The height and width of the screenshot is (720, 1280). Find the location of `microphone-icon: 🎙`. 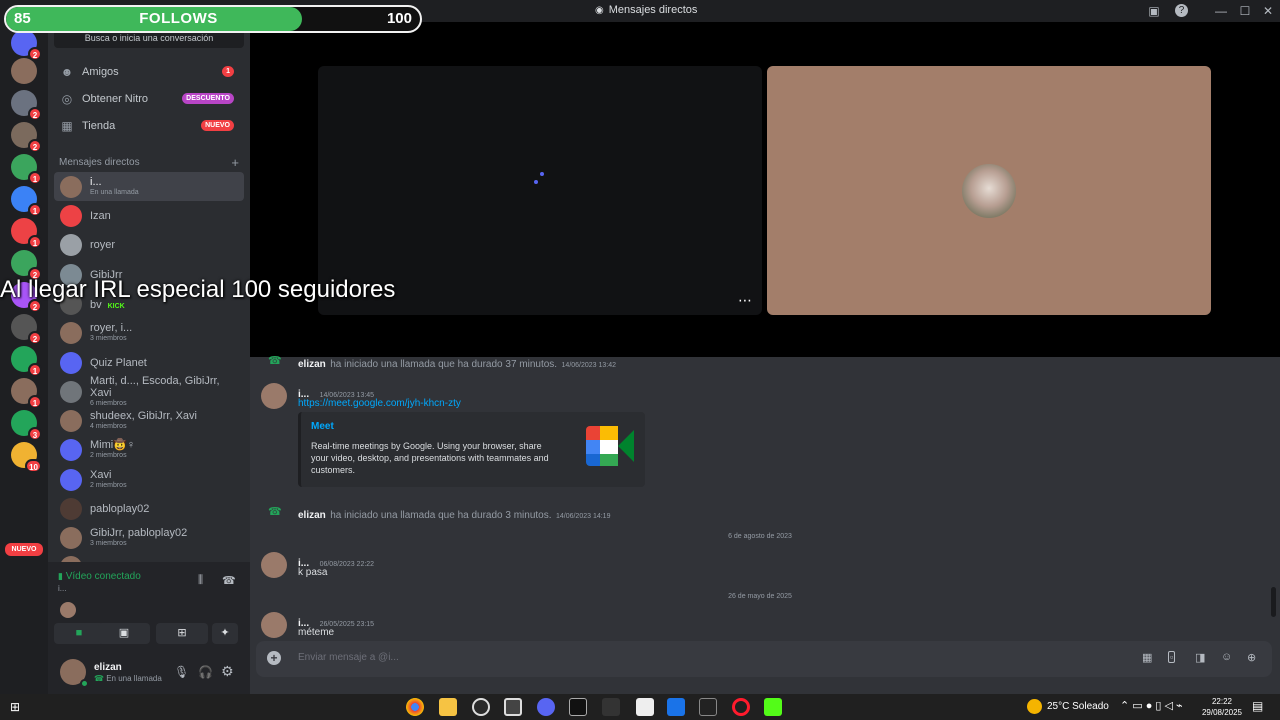

microphone-icon: 🎙 is located at coordinates (181, 672).